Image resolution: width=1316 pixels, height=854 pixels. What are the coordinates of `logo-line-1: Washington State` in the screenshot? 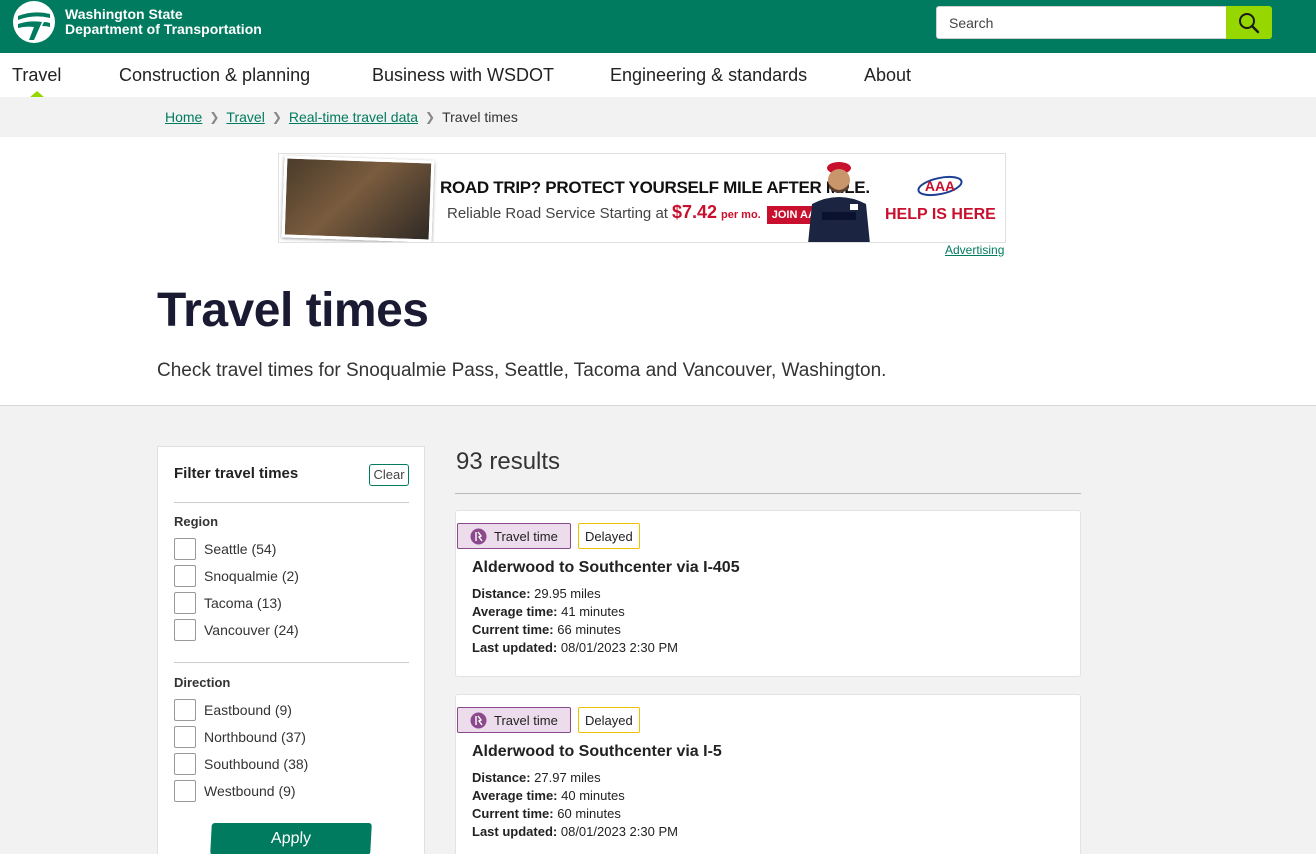 It's located at (124, 14).